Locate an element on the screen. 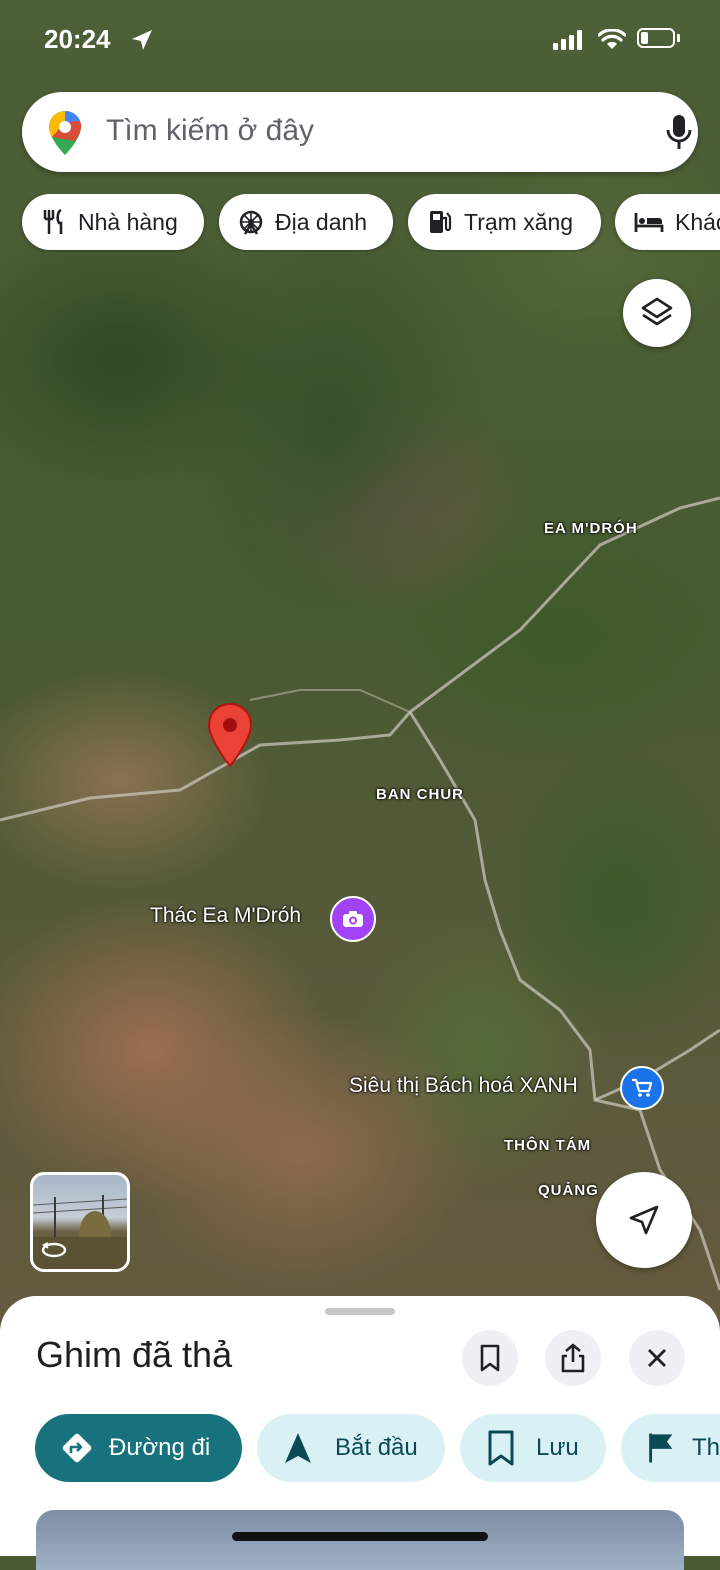 Image resolution: width=720 pixels, height=1570 pixels. category-chips: Nhà hàng Địa danh Trạm xăng Khác is located at coordinates (360, 223).